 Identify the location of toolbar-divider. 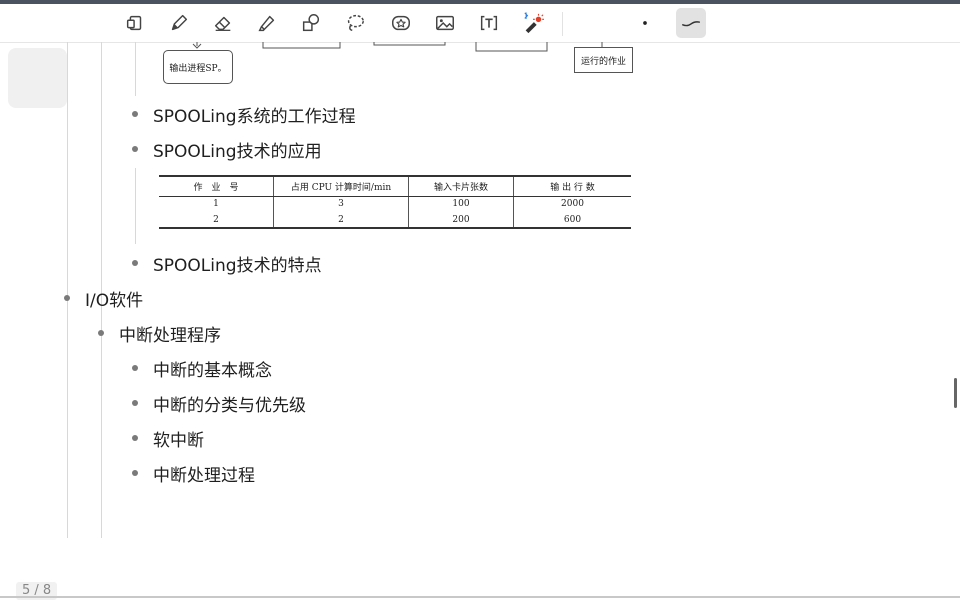
(562, 24).